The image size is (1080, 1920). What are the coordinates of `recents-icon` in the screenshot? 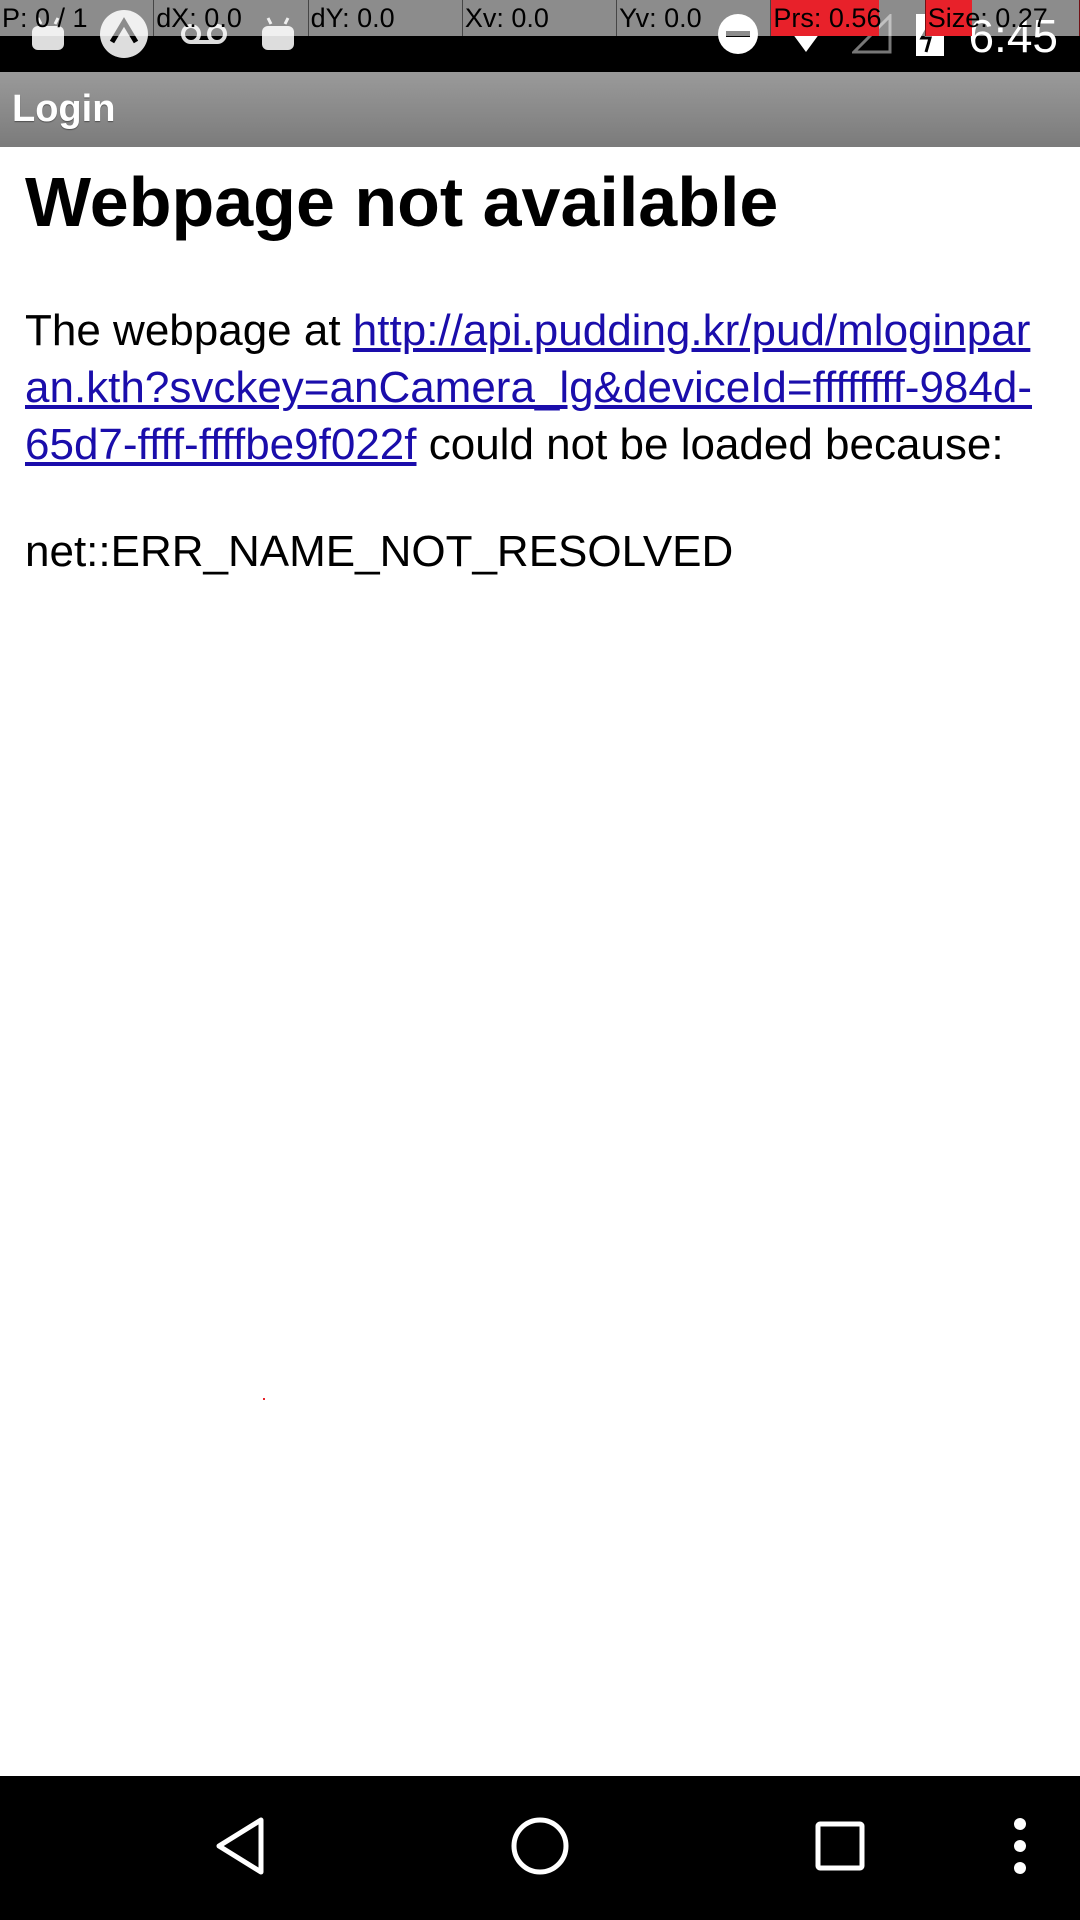 It's located at (840, 1848).